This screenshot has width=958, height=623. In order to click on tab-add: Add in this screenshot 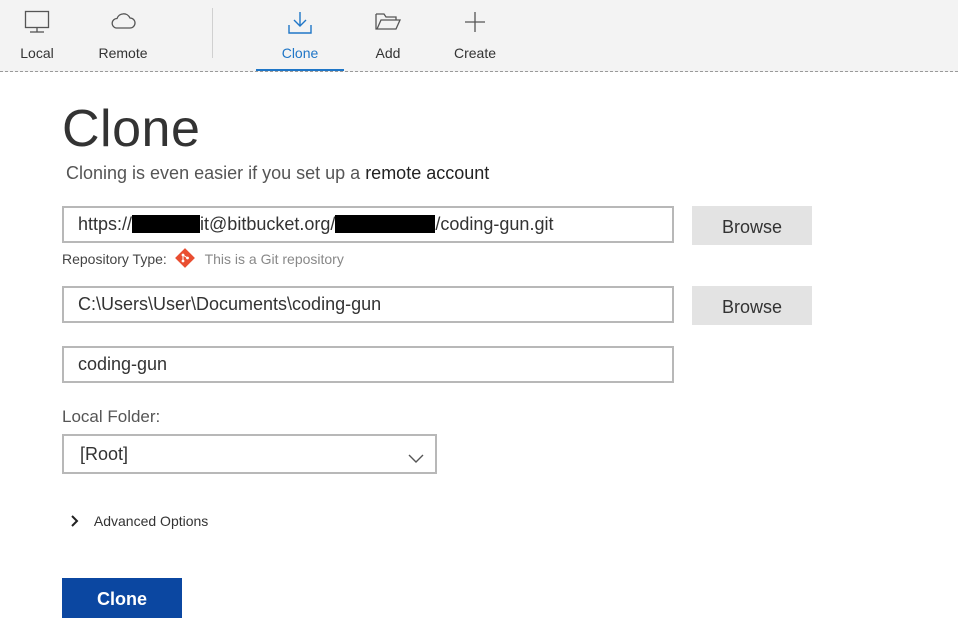, I will do `click(388, 35)`.